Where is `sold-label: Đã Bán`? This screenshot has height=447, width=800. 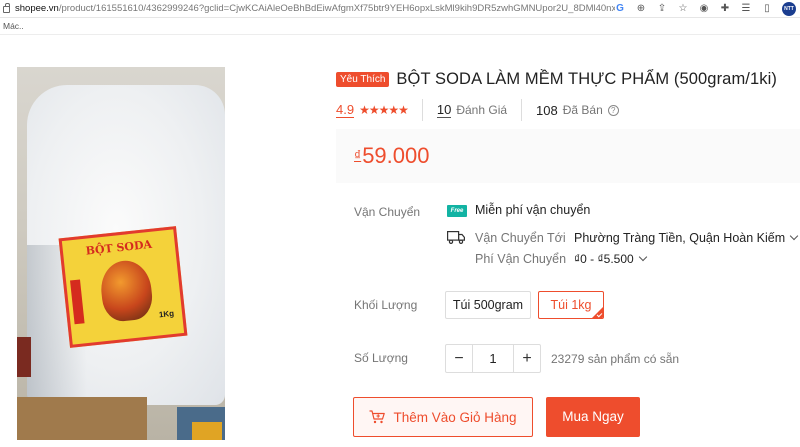 sold-label: Đã Bán is located at coordinates (582, 110).